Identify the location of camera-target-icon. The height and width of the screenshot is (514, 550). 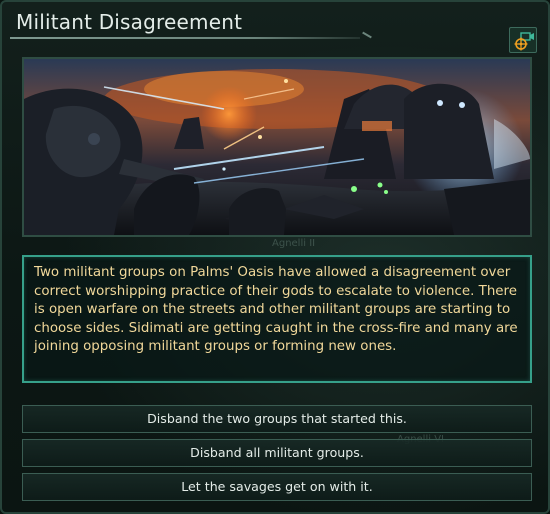
(524, 41).